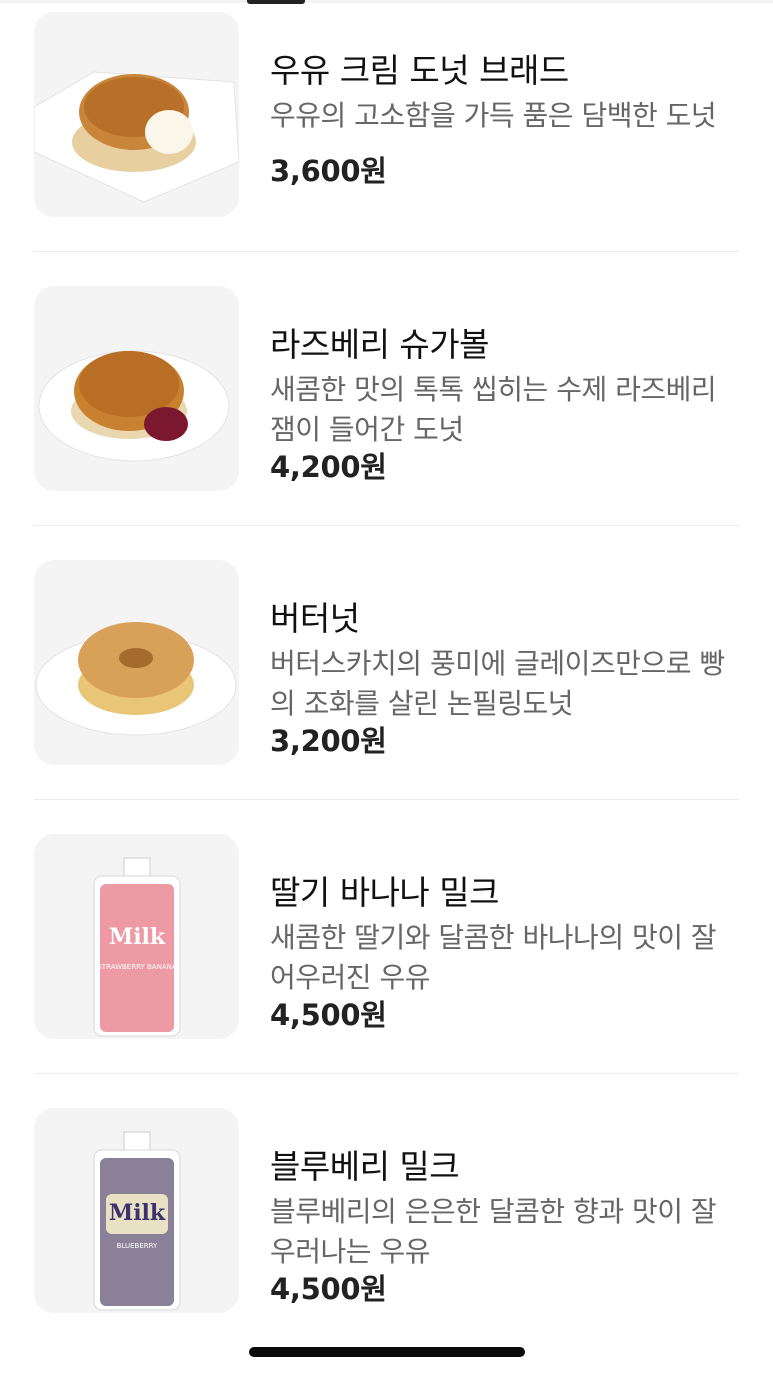 The height and width of the screenshot is (1374, 773). I want to click on product-description: 블루베리의 은은한 달콤한 향과 맛이 잘 우러나는 우유, so click(493, 1231).